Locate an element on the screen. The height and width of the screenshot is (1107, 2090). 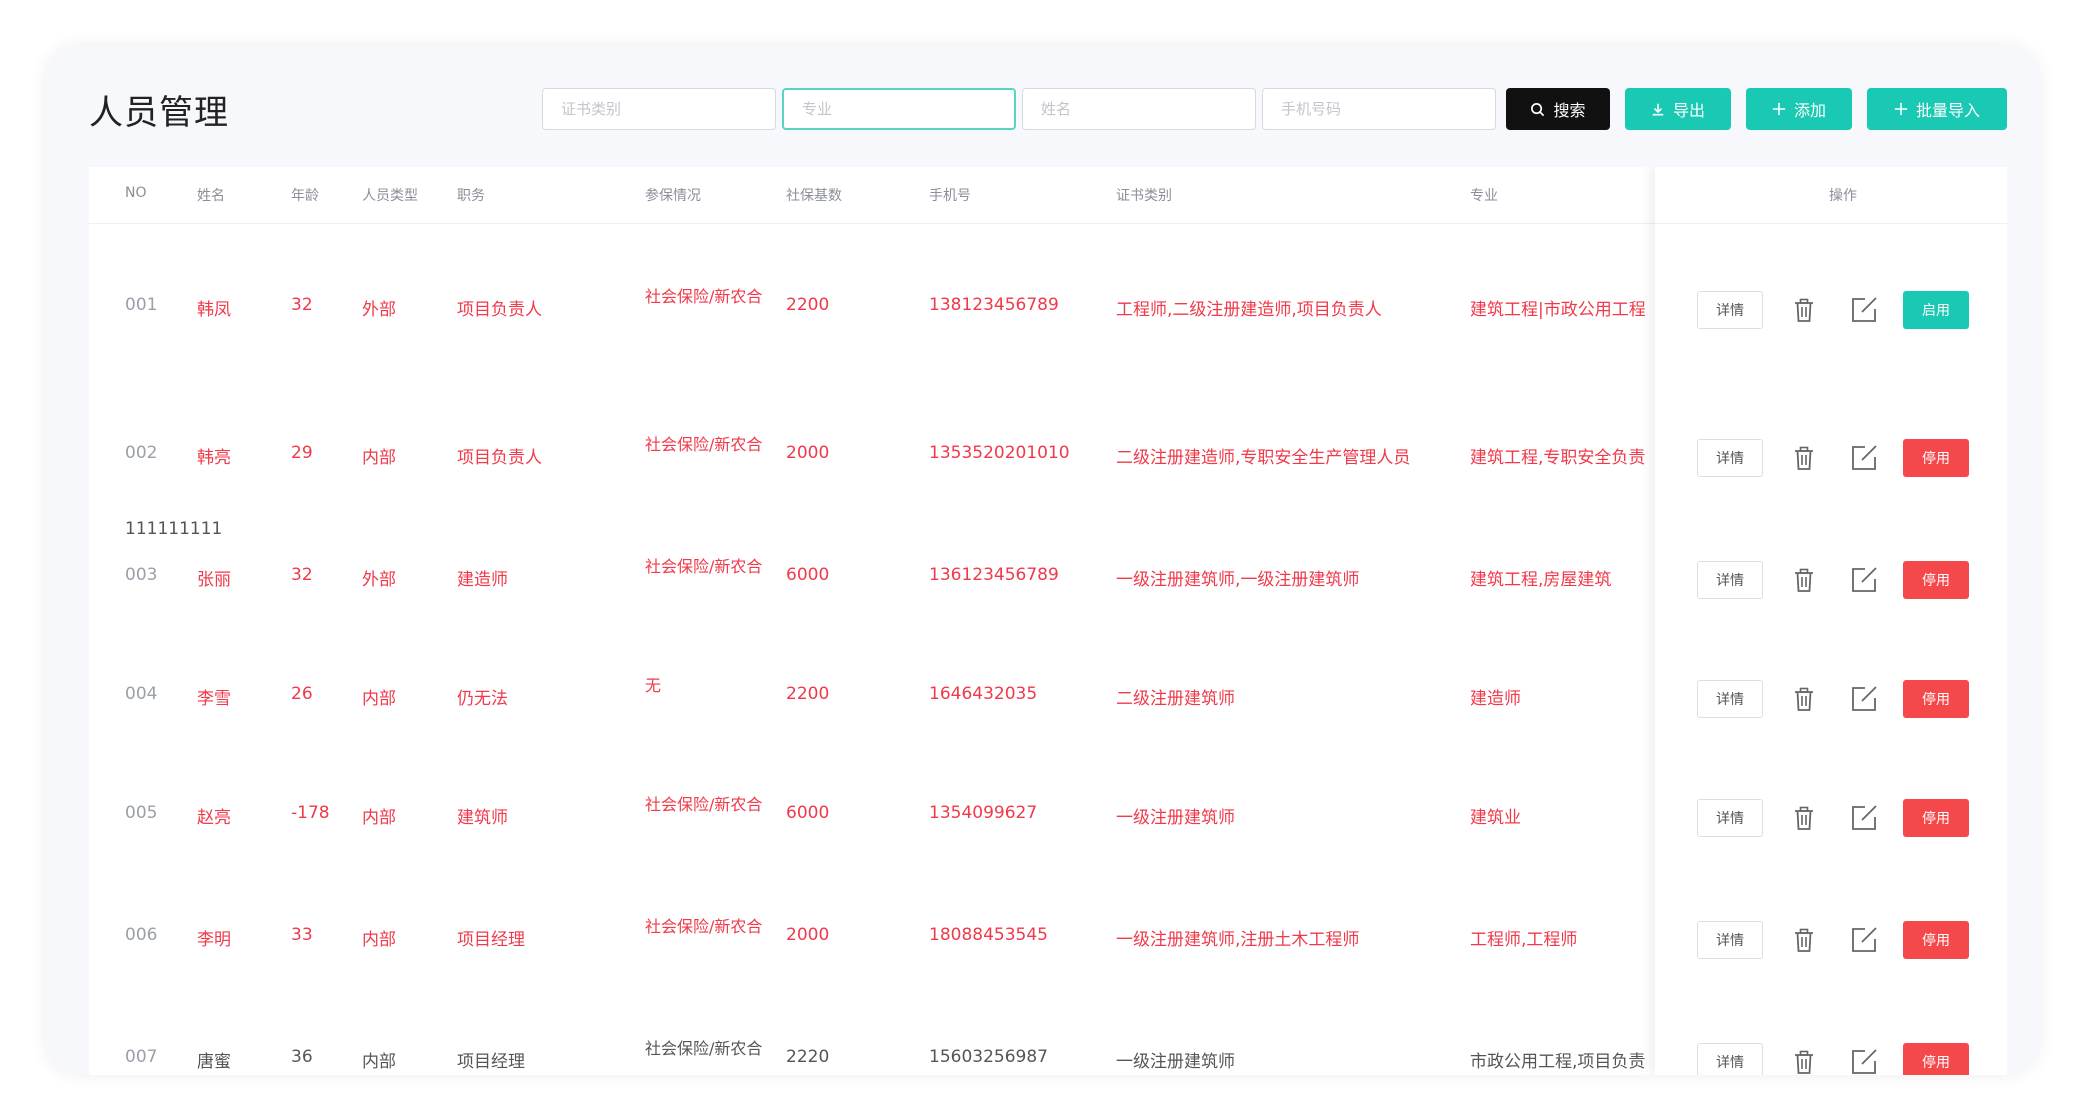
cell-phone: 138123456789 is located at coordinates (994, 305).